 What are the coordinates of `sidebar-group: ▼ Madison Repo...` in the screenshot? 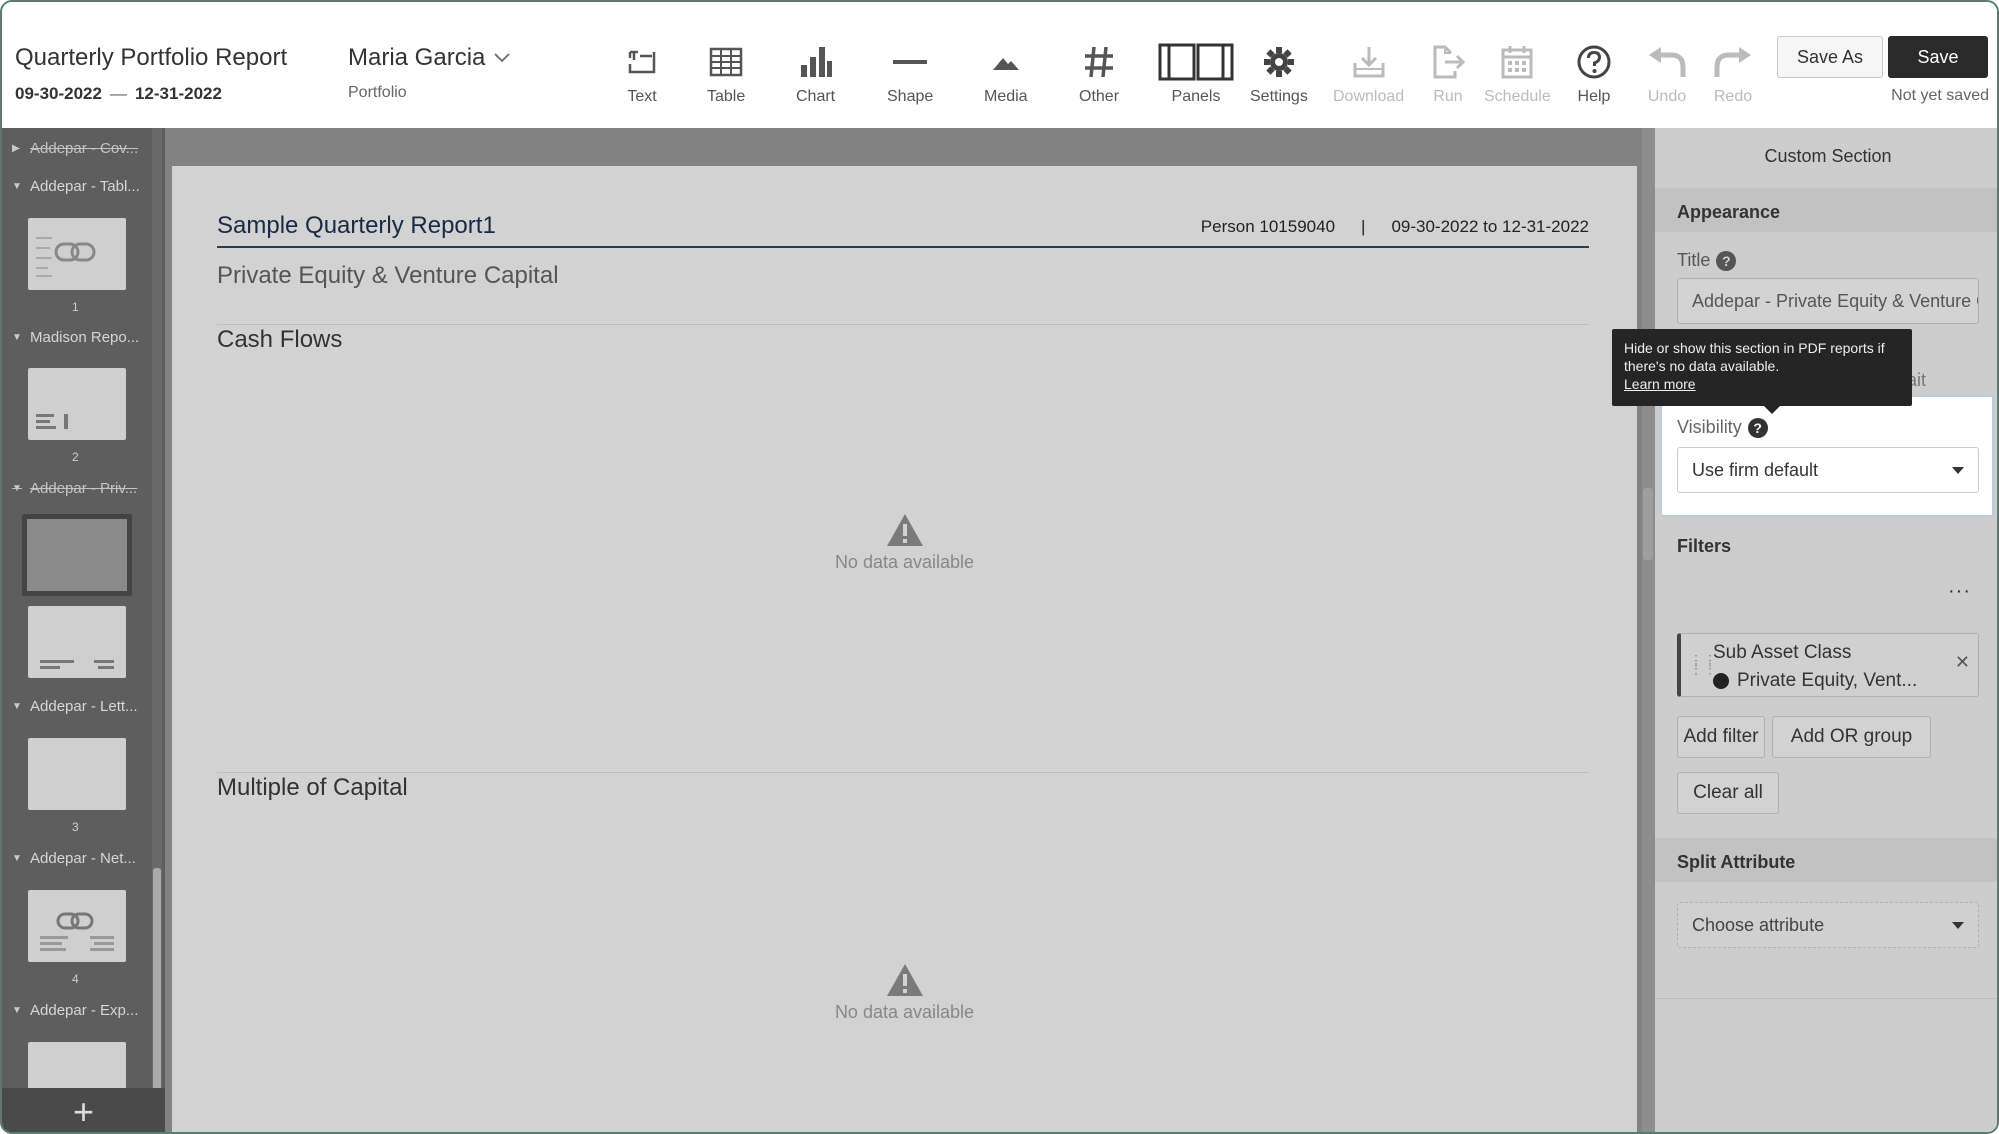 It's located at (75, 337).